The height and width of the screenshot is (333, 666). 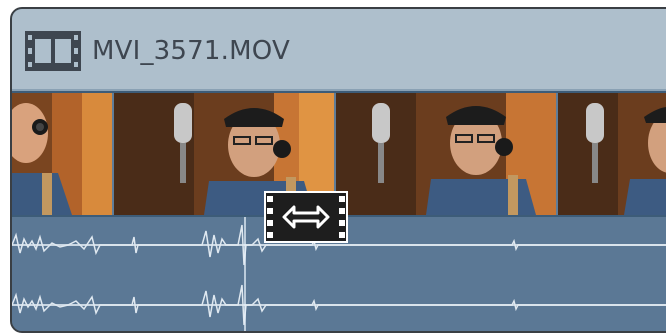 What do you see at coordinates (191, 51) in the screenshot?
I see `clip-name: MVI_3571.MOV` at bounding box center [191, 51].